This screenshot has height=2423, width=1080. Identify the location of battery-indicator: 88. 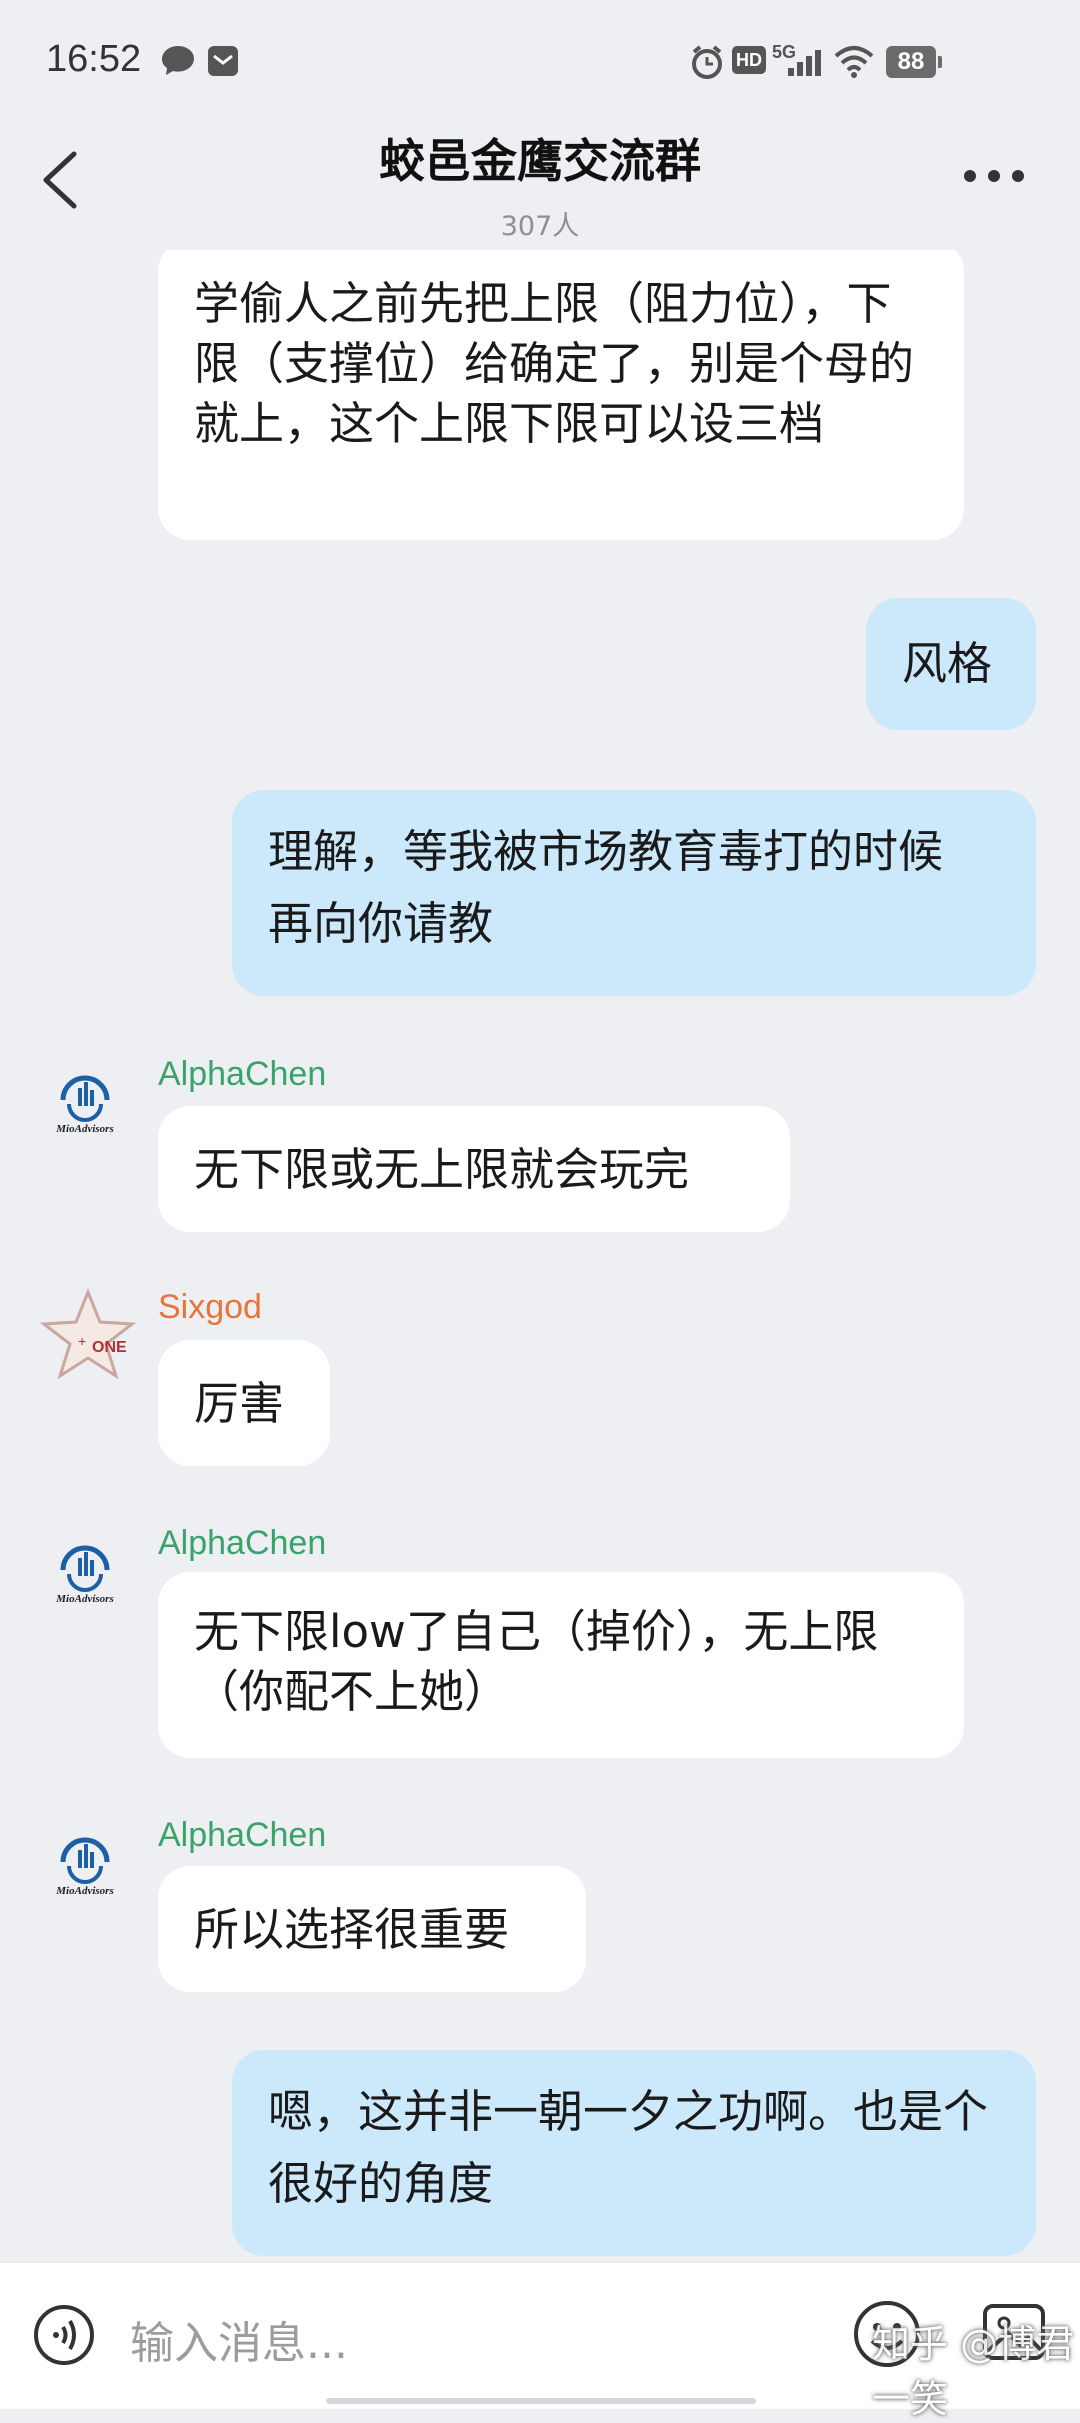
(914, 62).